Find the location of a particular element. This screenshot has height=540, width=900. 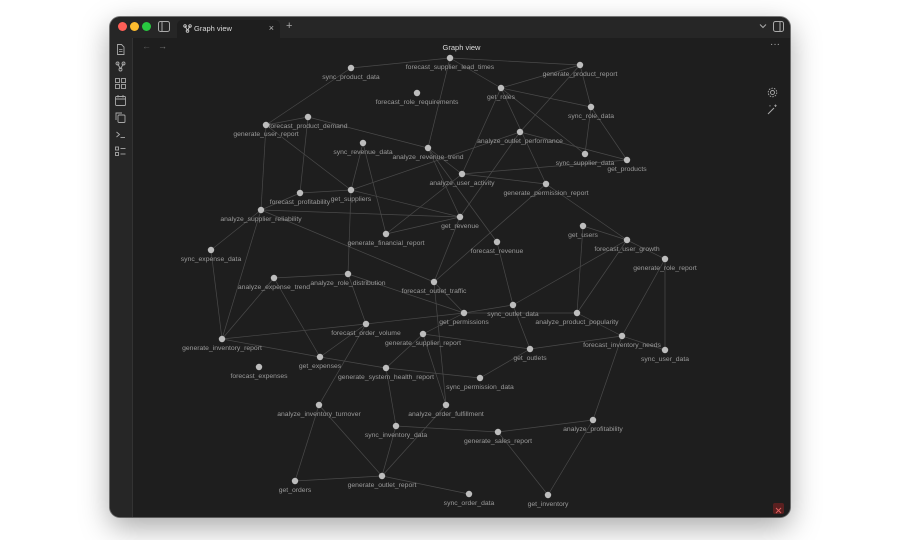

file-icon is located at coordinates (120, 49).